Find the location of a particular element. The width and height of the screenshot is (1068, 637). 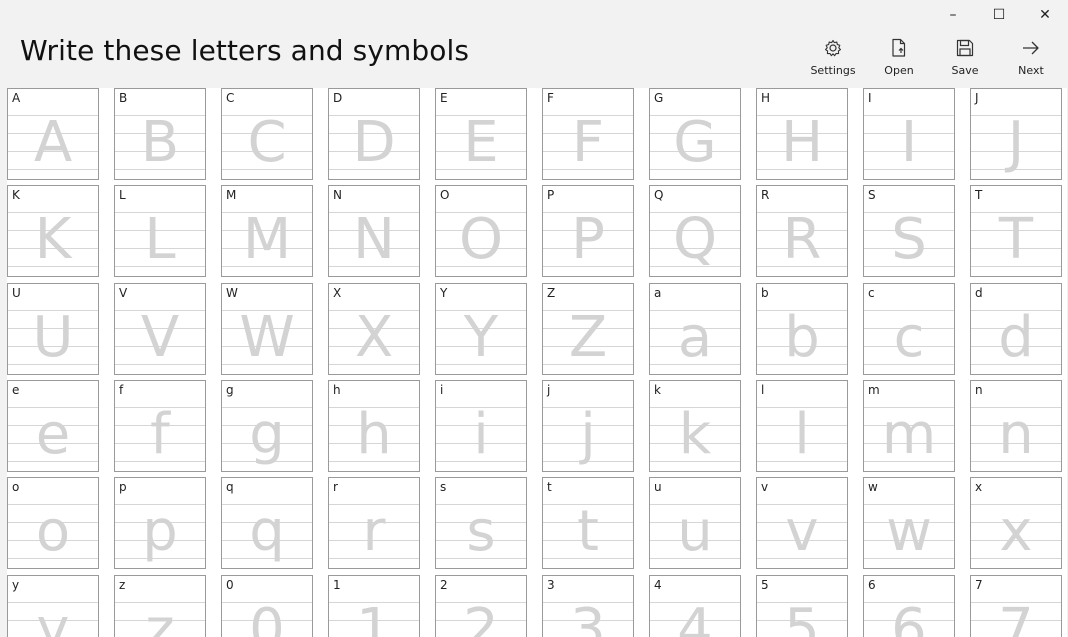

minimize-button: – is located at coordinates (953, 15).